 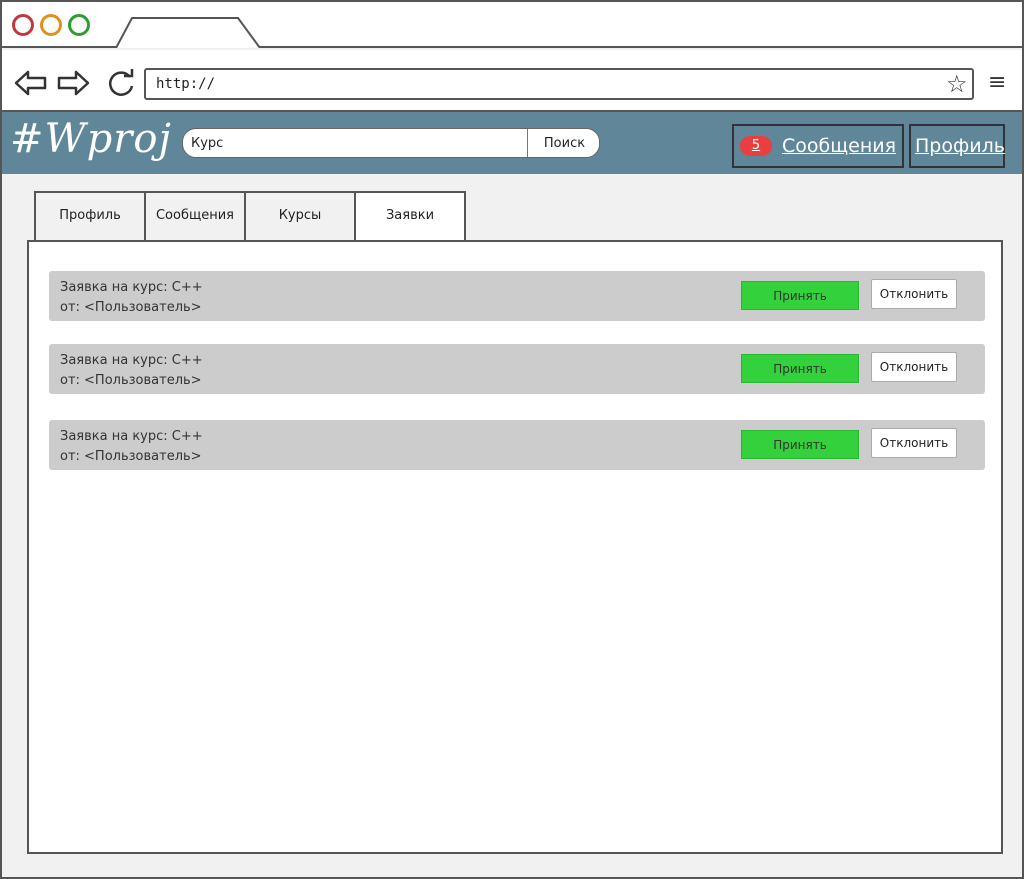 What do you see at coordinates (559, 84) in the screenshot?
I see `address-bar: http://` at bounding box center [559, 84].